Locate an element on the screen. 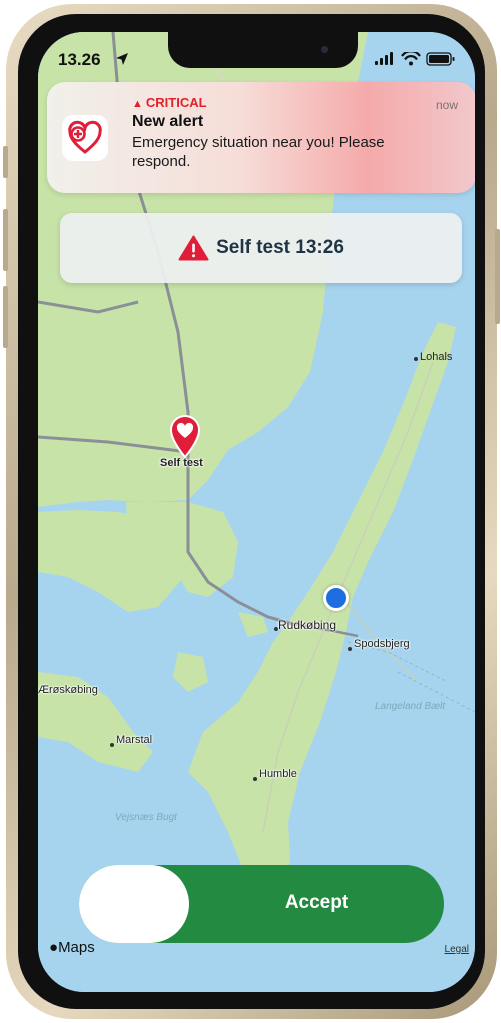  camera-icon is located at coordinates (324, 49).